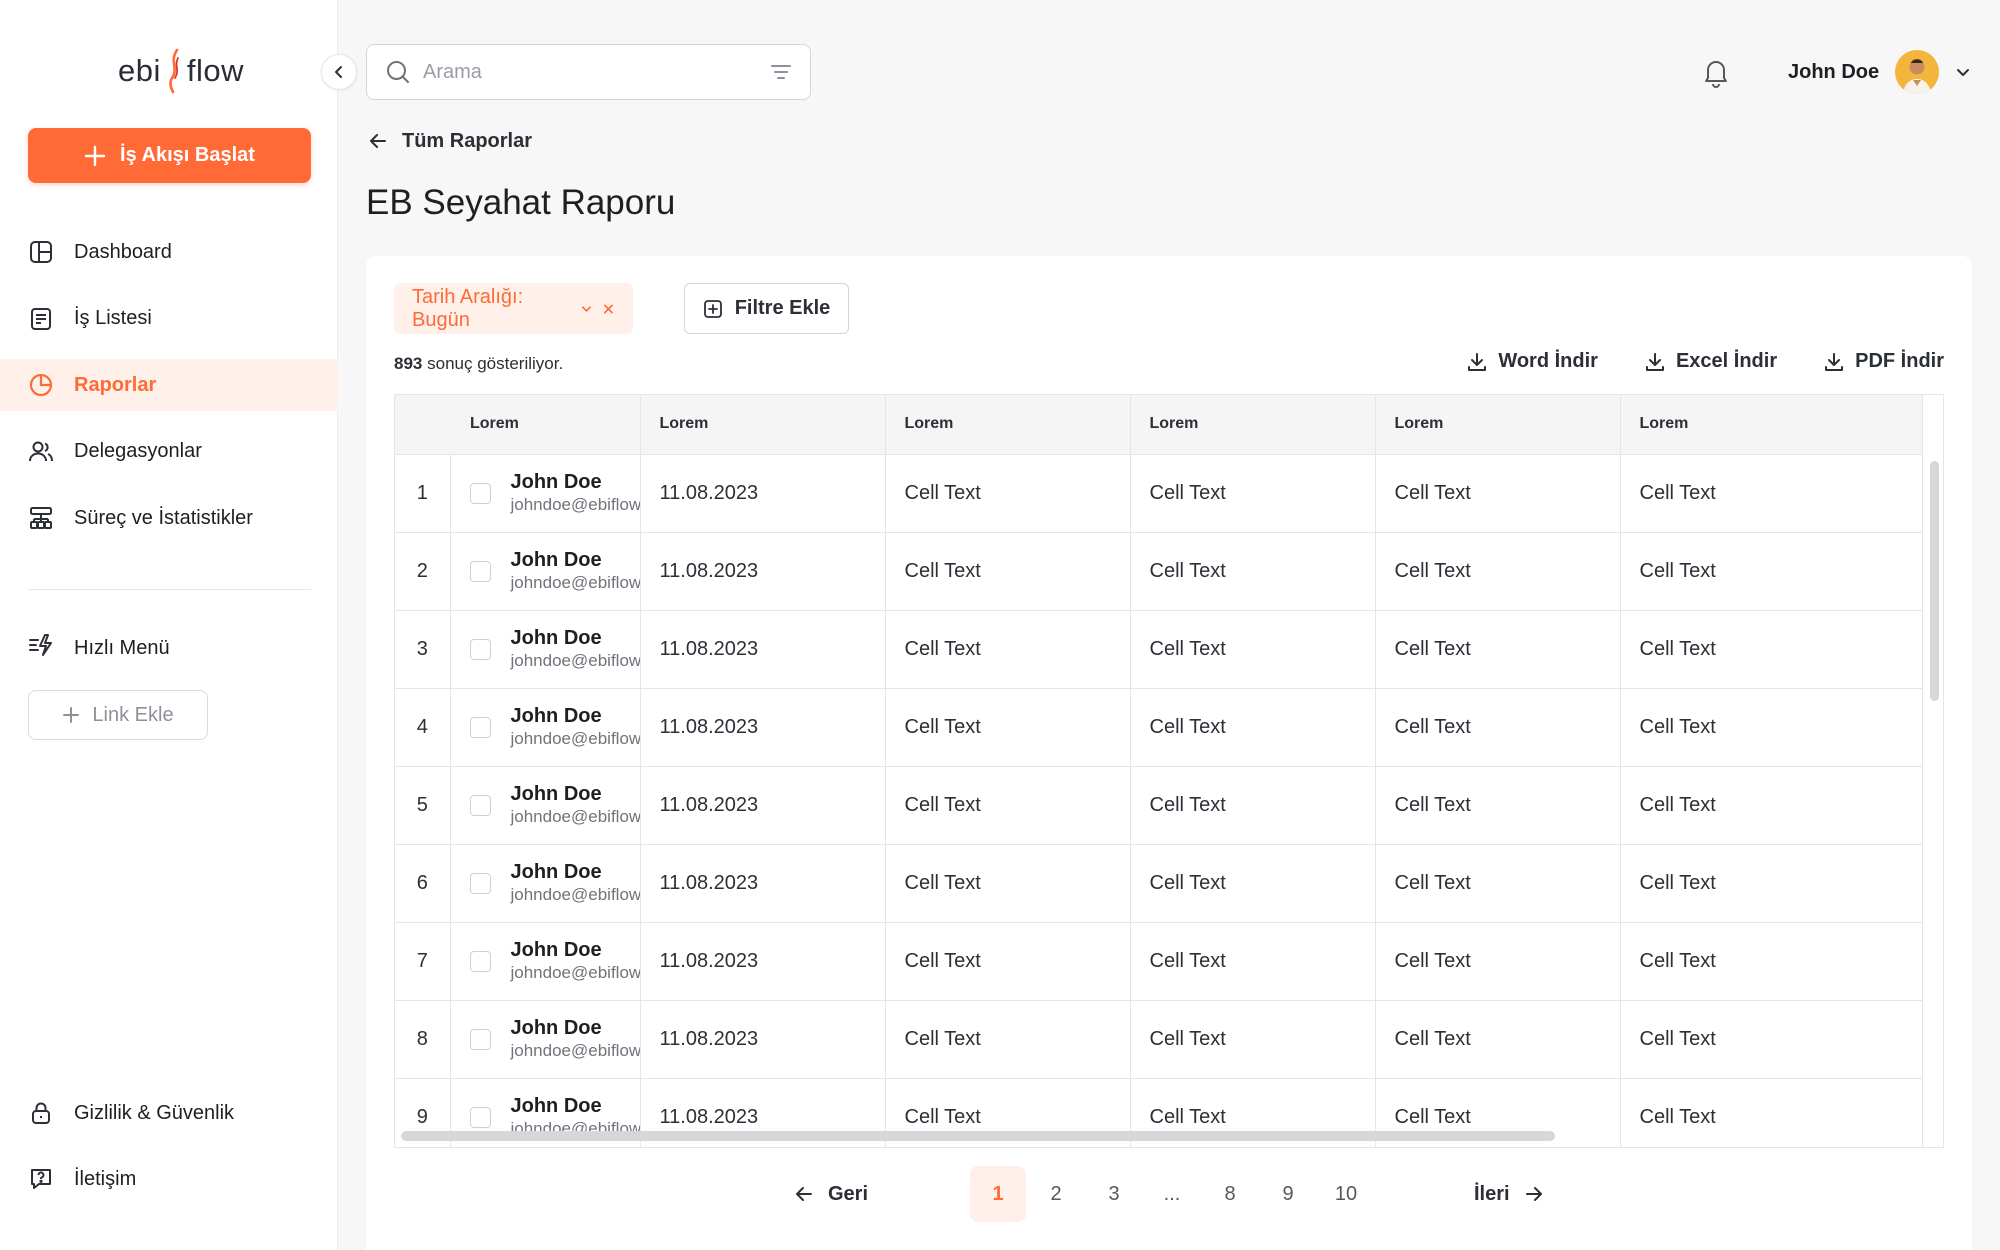  What do you see at coordinates (169, 155) in the screenshot?
I see `start-workflow-button: İş Akışı Başlat` at bounding box center [169, 155].